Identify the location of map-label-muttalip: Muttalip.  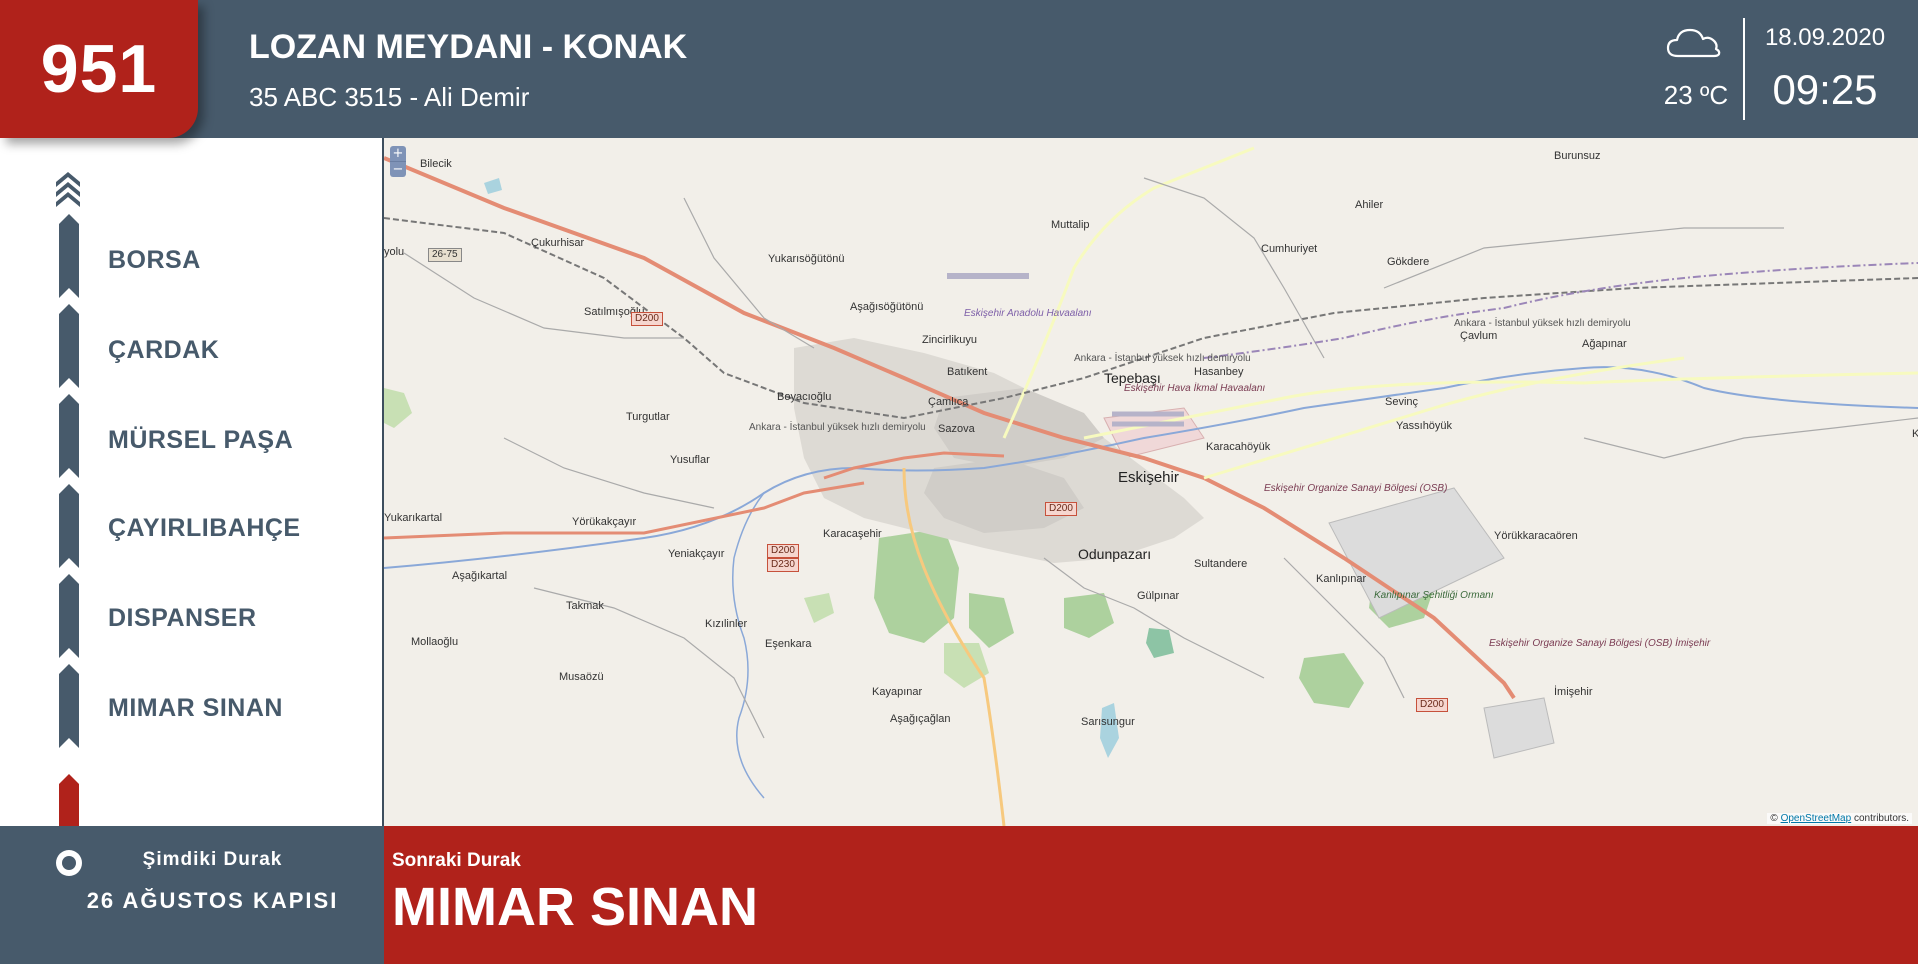
(1070, 225).